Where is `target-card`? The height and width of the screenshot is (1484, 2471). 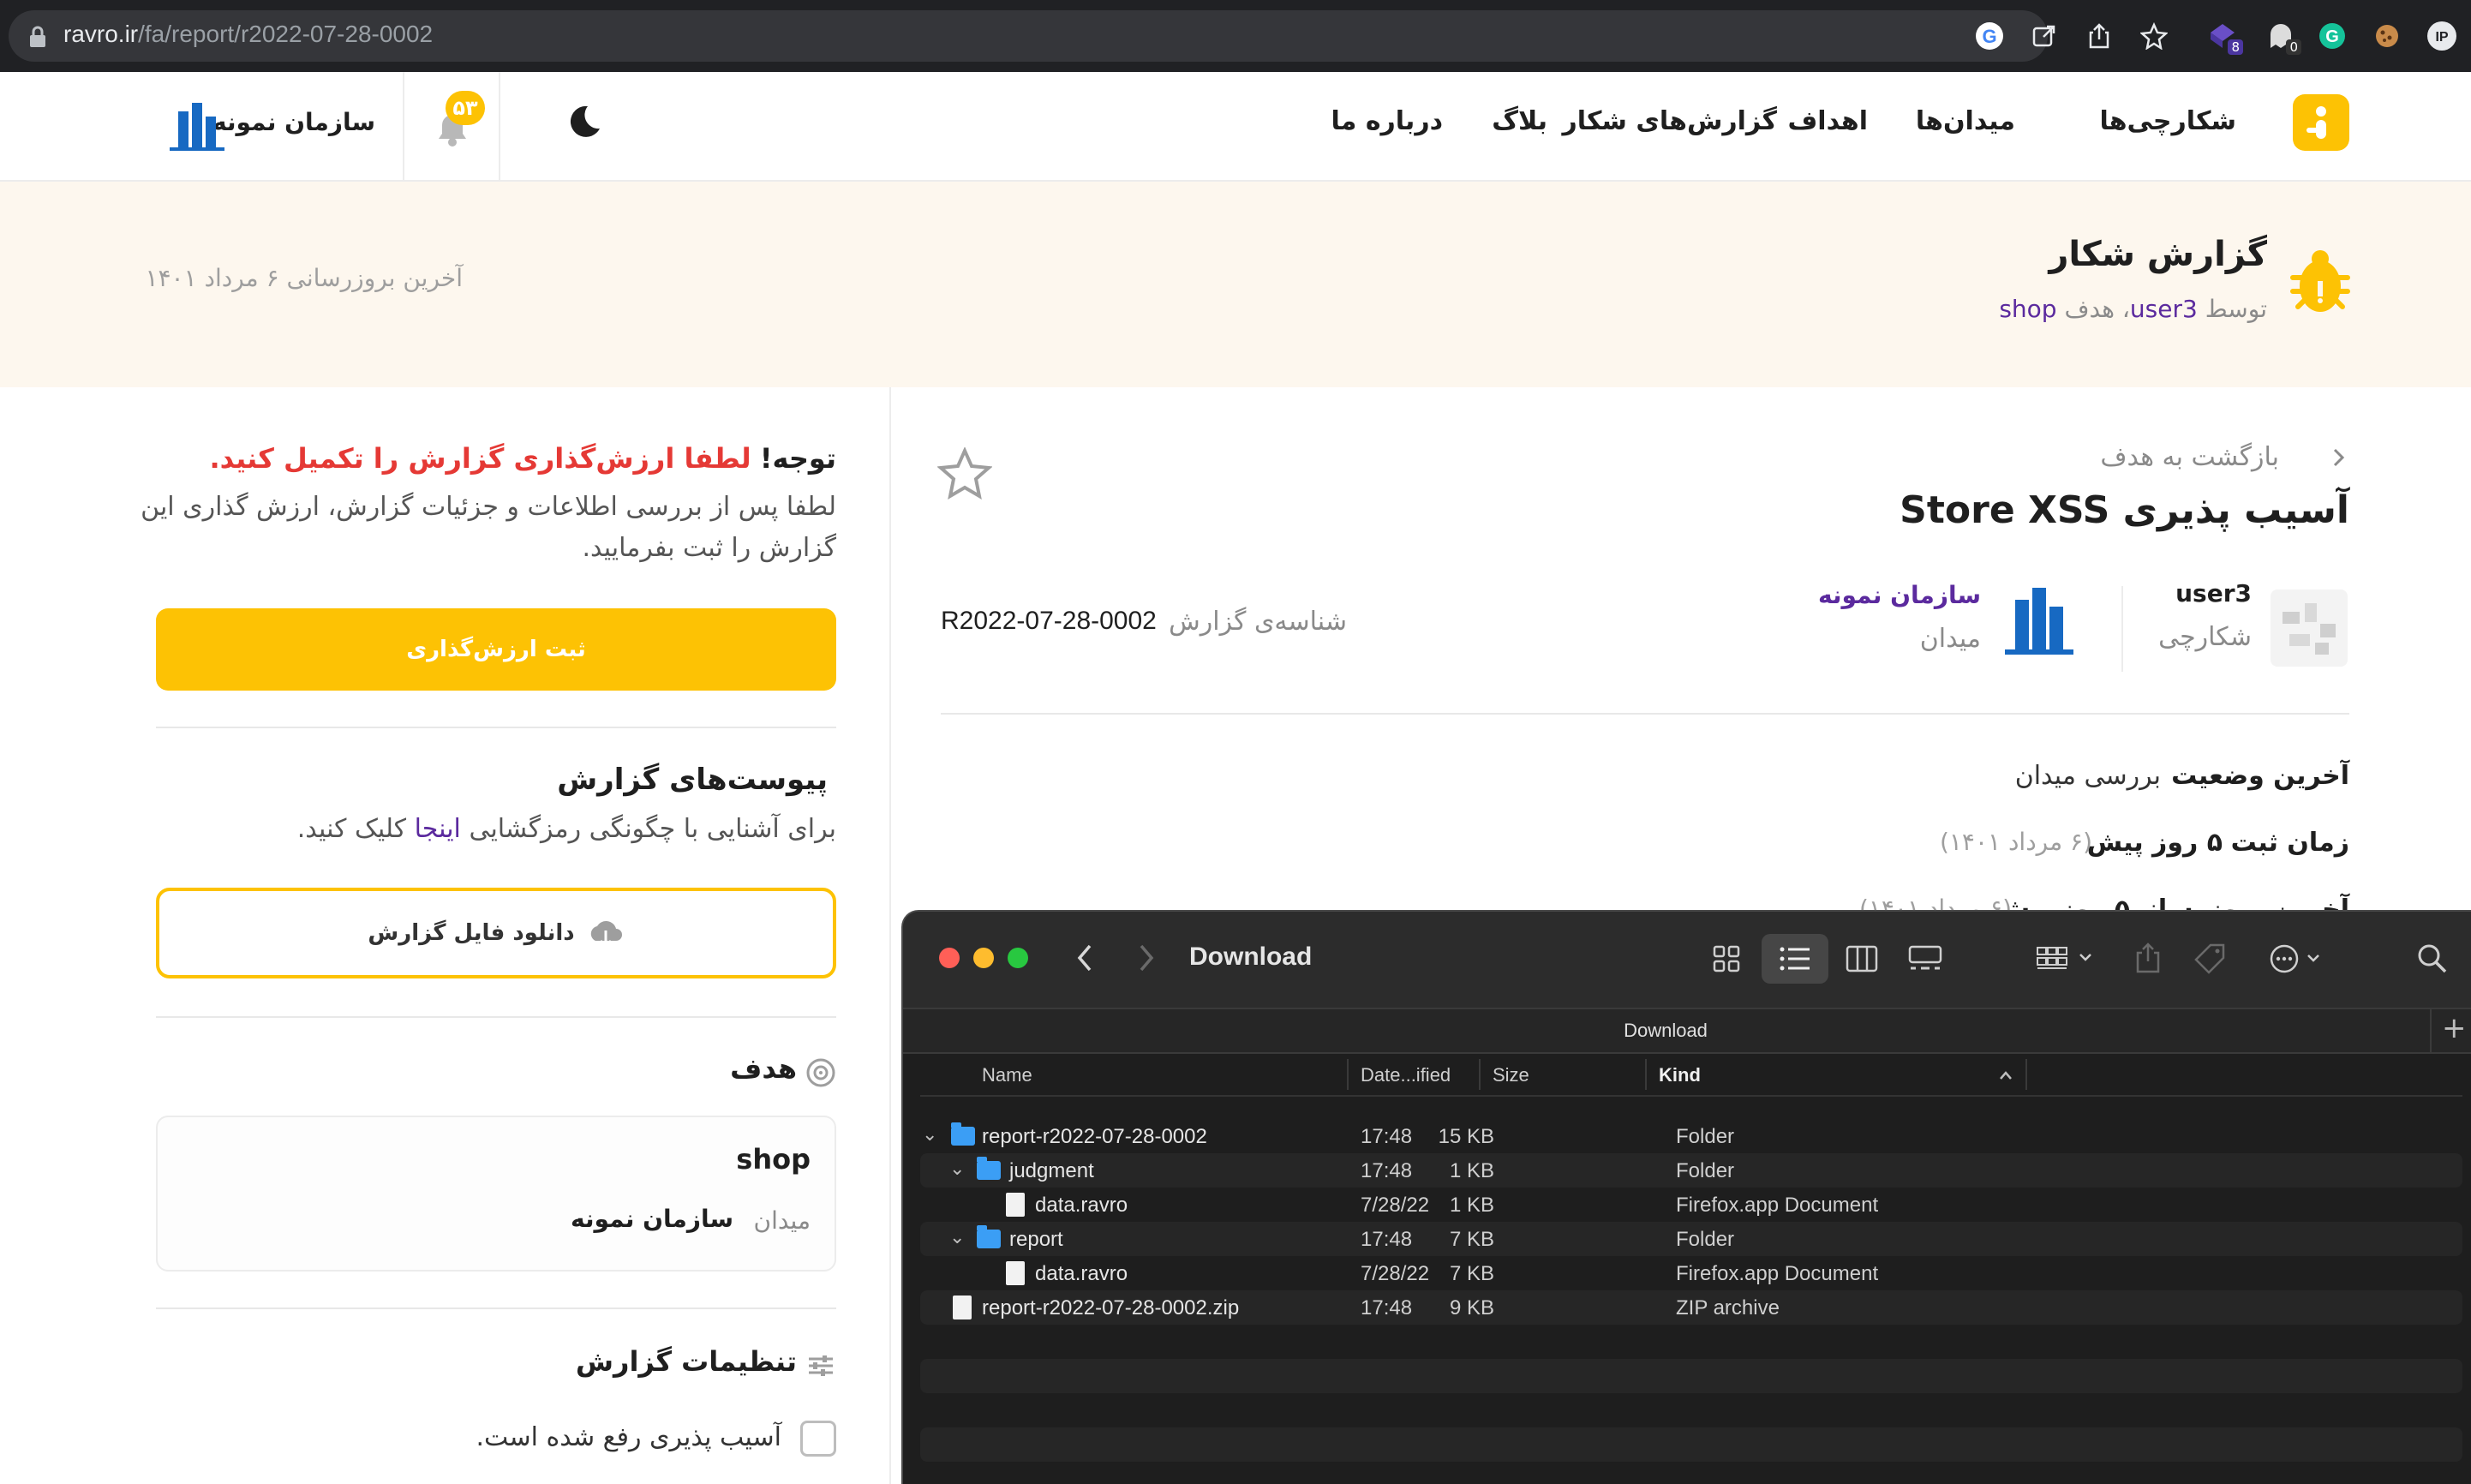 target-card is located at coordinates (496, 1194).